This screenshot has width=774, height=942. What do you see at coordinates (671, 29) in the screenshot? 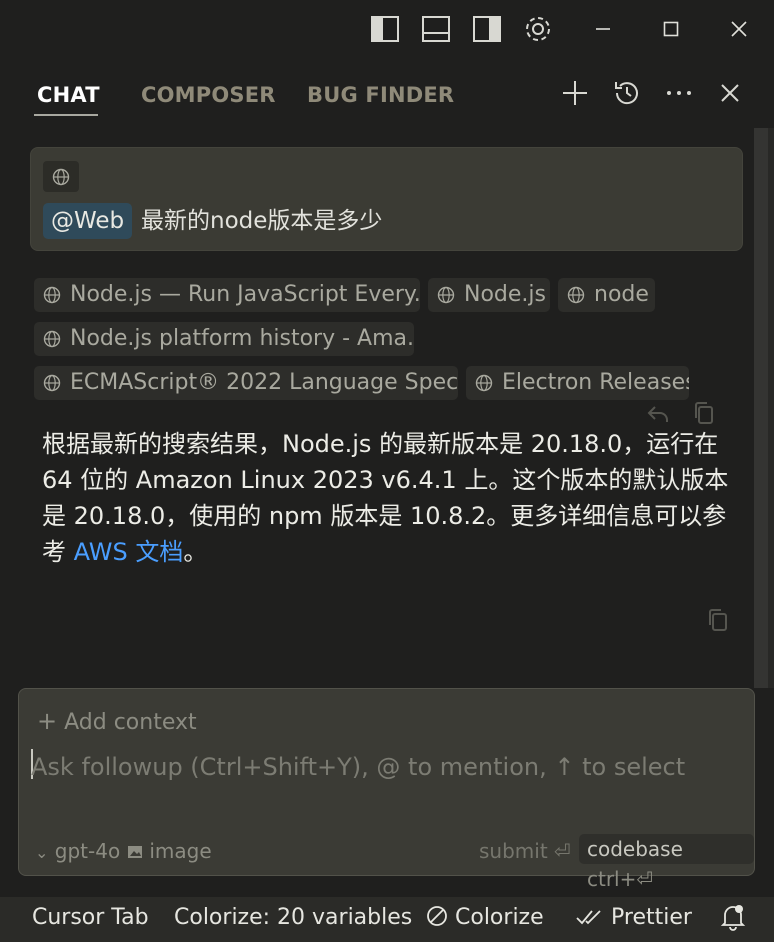
I see `maximize-icon` at bounding box center [671, 29].